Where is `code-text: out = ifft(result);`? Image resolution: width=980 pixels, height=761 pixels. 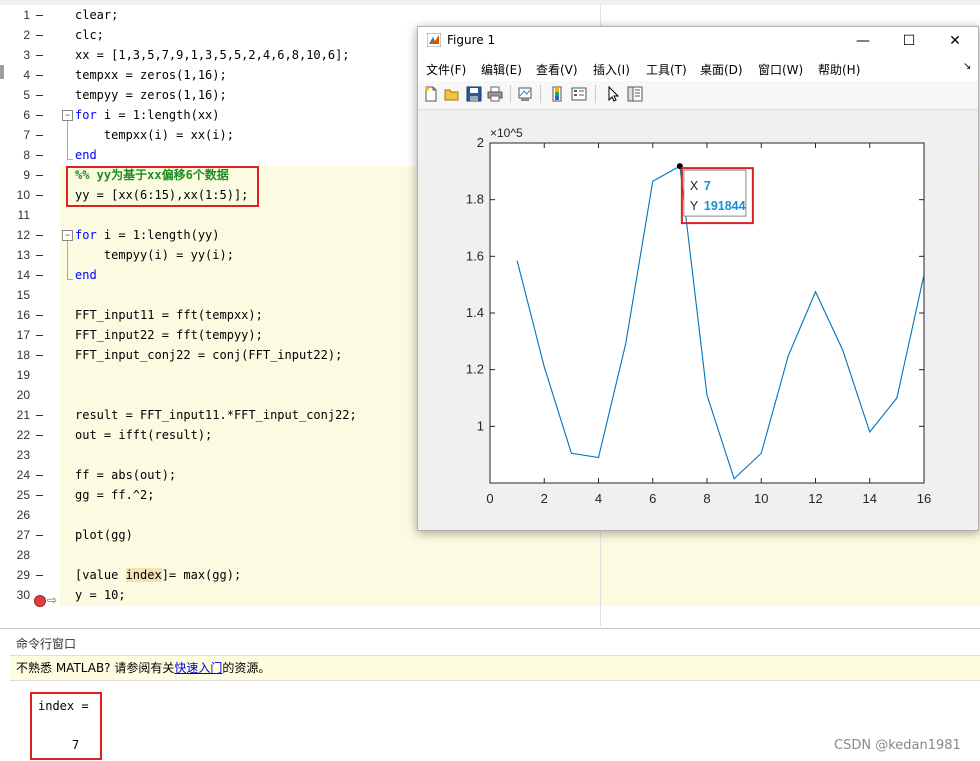
code-text: out = ifft(result); is located at coordinates (143, 435).